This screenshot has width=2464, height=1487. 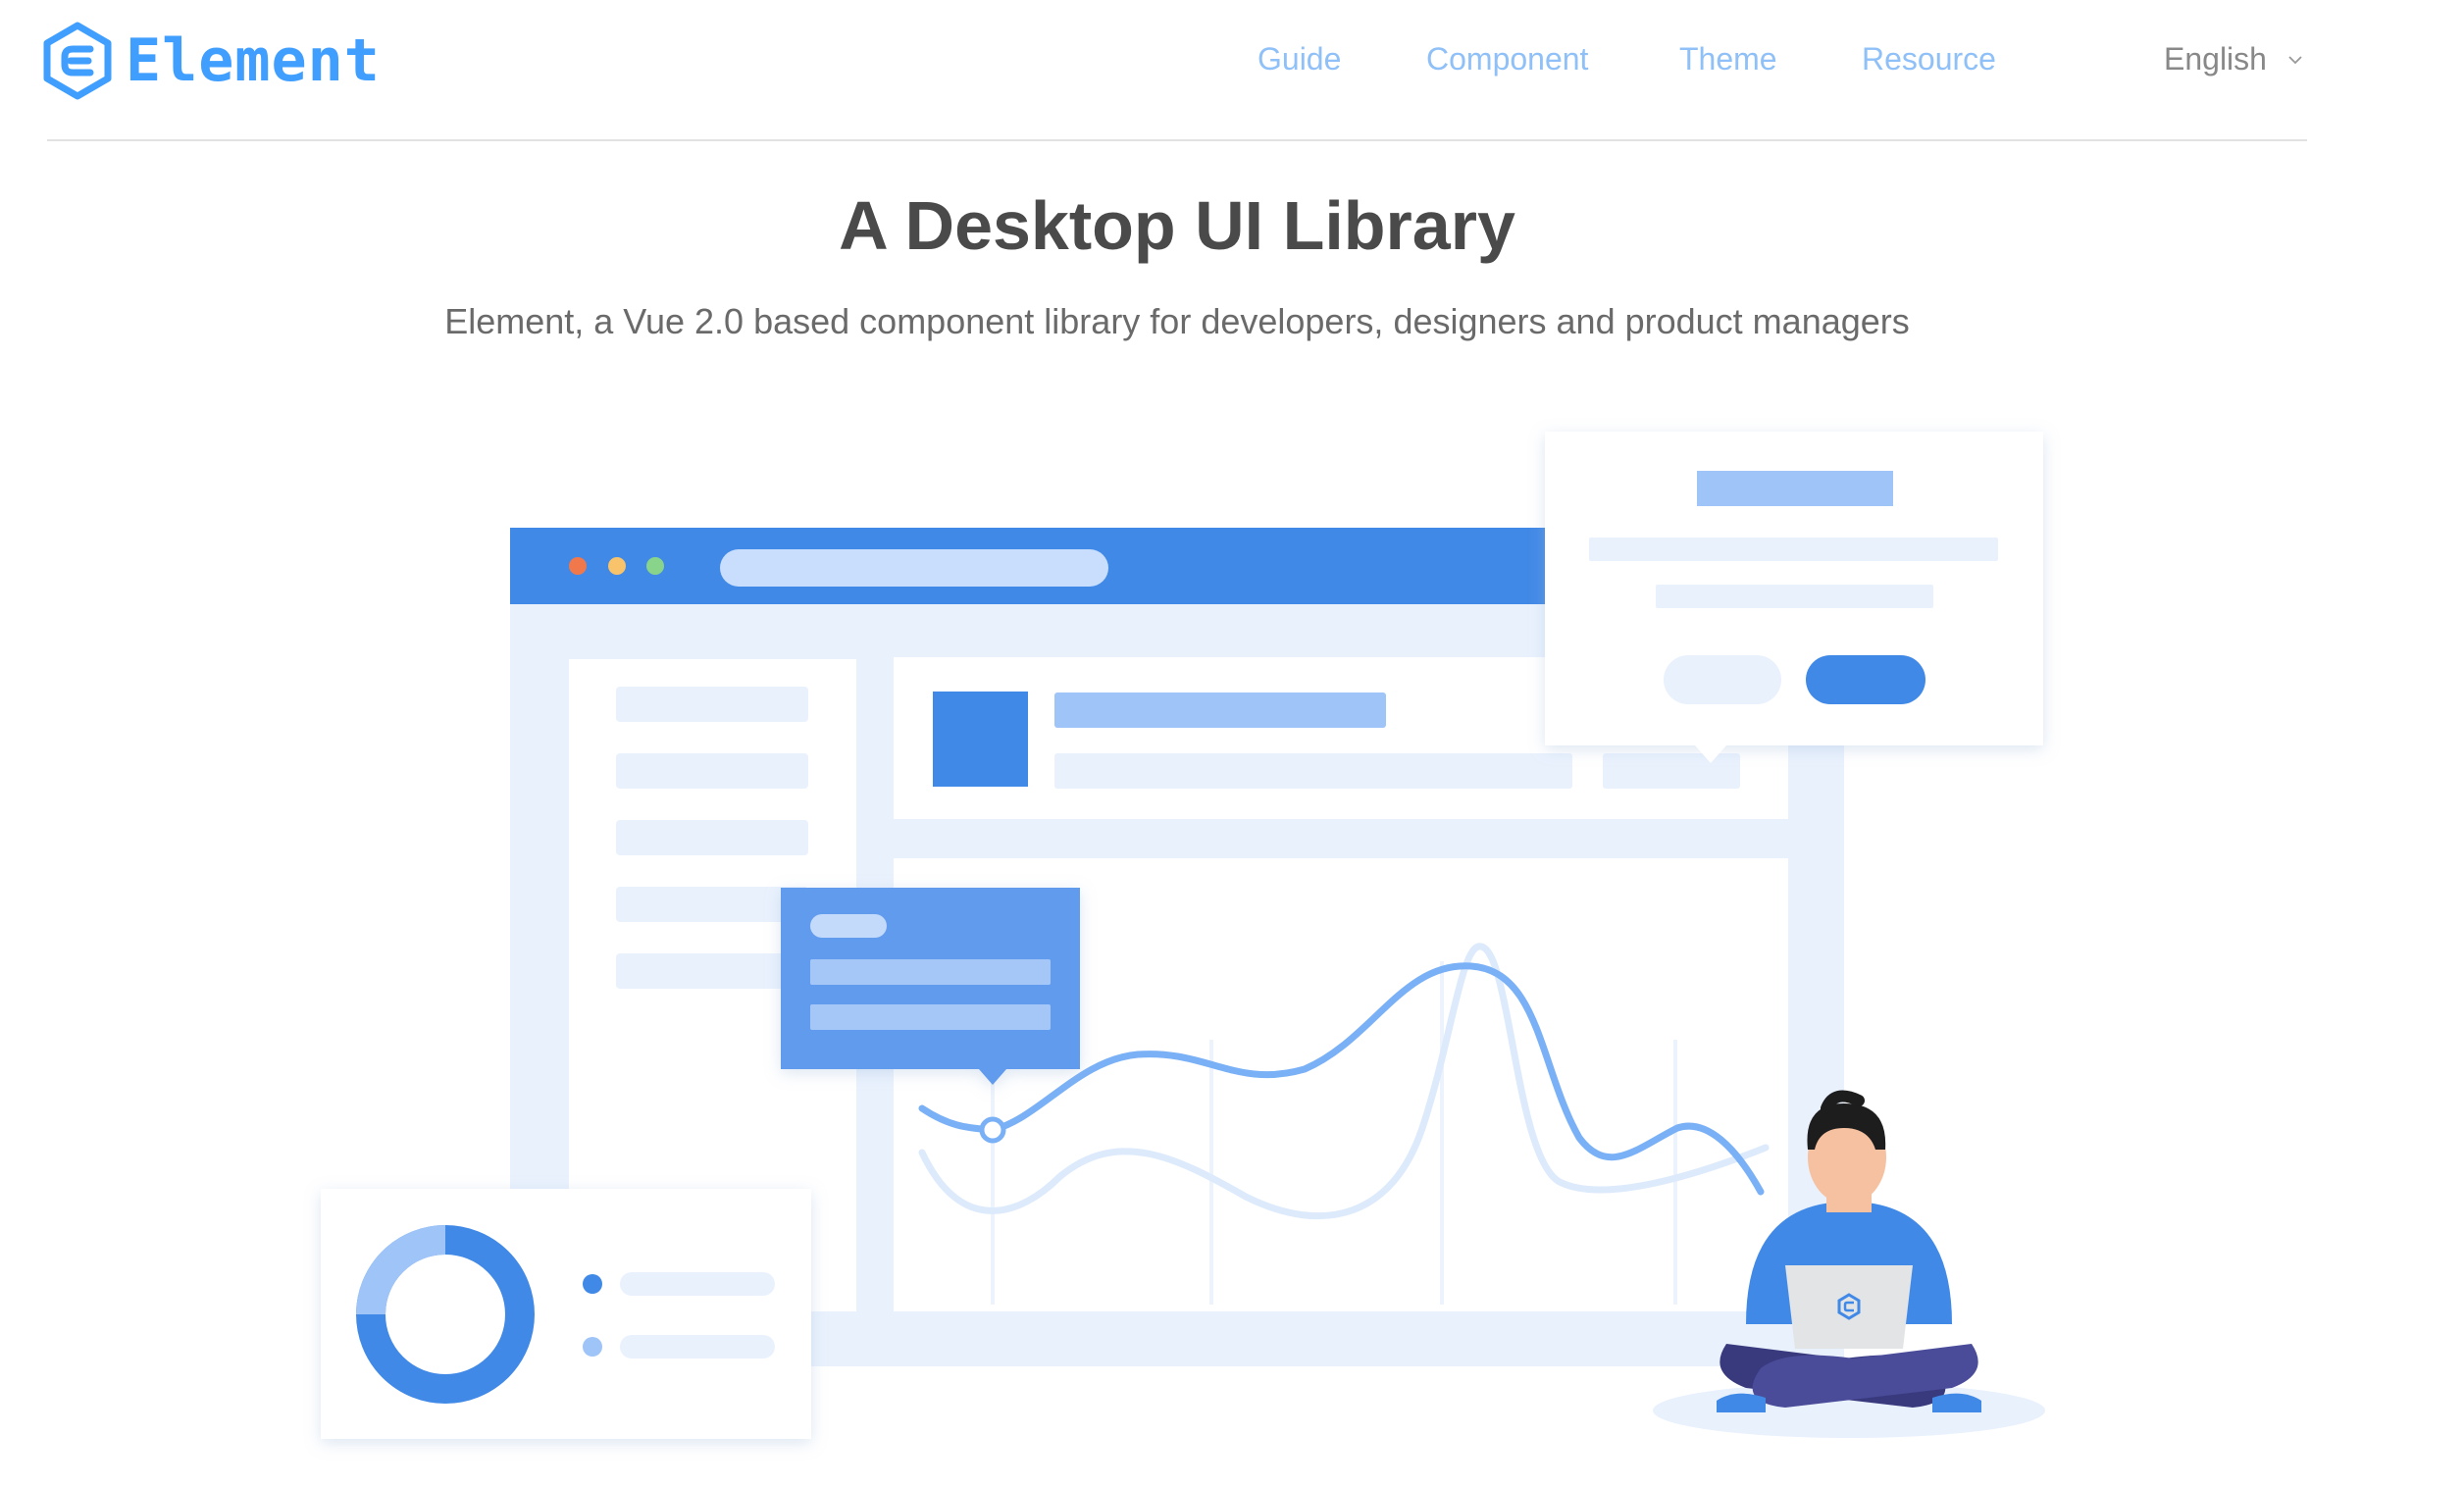 What do you see at coordinates (1794, 597) in the screenshot?
I see `dialog-card-illustration` at bounding box center [1794, 597].